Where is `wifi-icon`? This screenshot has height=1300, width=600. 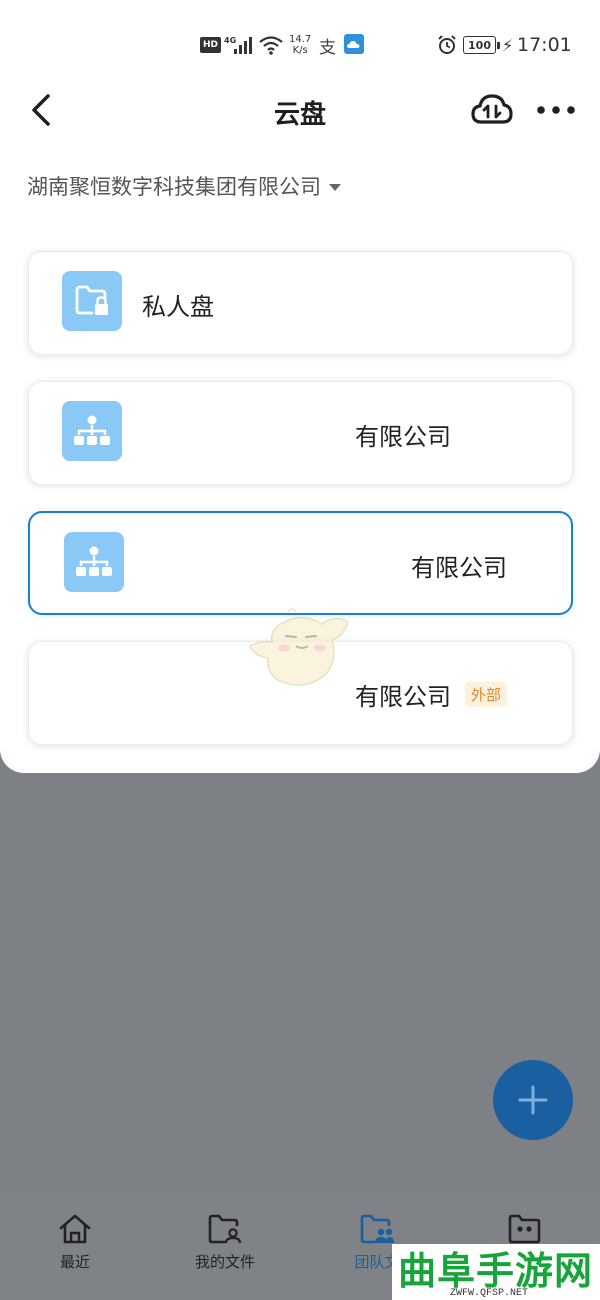 wifi-icon is located at coordinates (271, 45).